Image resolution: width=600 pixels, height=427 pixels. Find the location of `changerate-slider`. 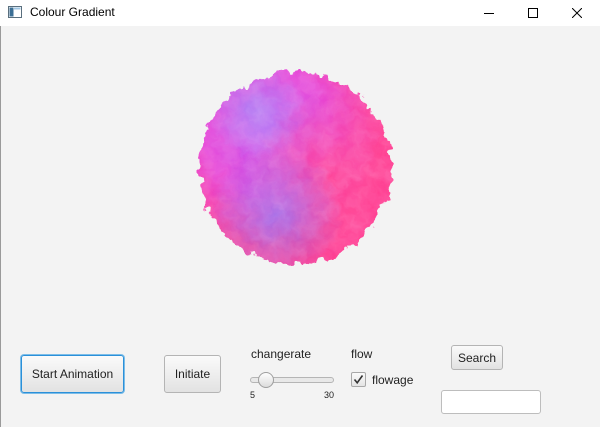

changerate-slider is located at coordinates (292, 380).